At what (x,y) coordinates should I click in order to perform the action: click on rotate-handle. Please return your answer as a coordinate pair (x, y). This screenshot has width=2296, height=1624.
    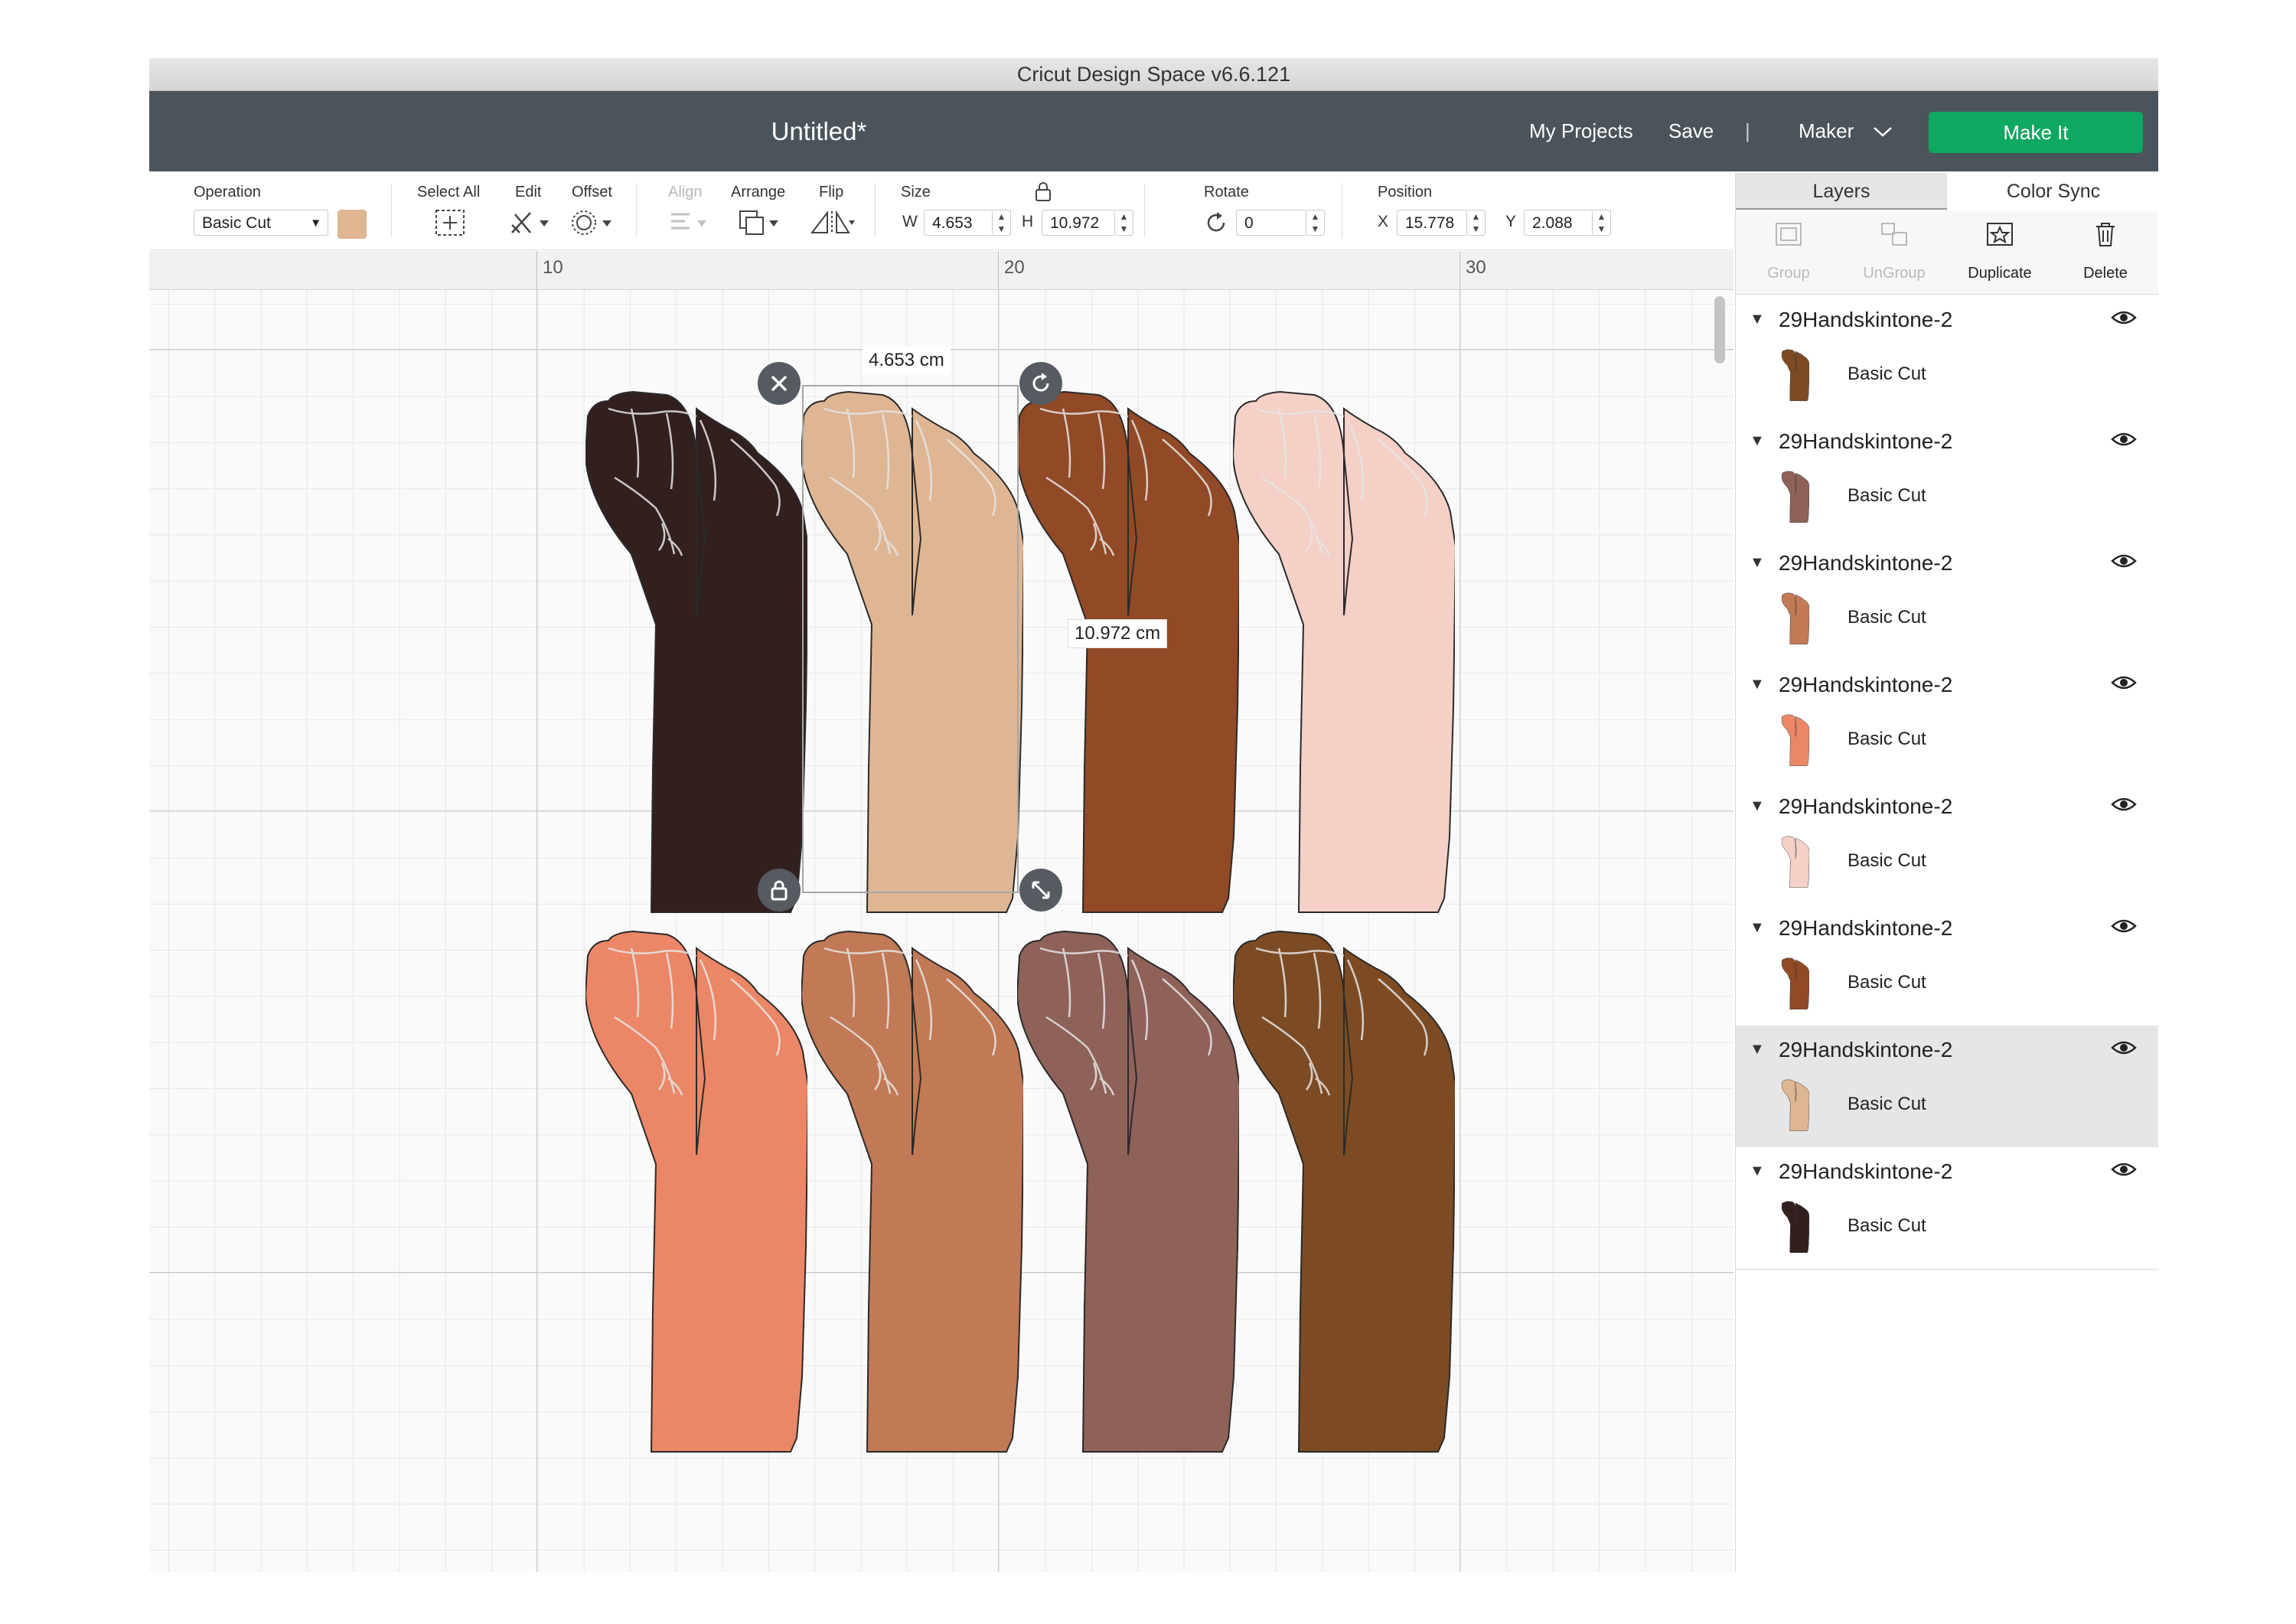
    Looking at the image, I should click on (1040, 384).